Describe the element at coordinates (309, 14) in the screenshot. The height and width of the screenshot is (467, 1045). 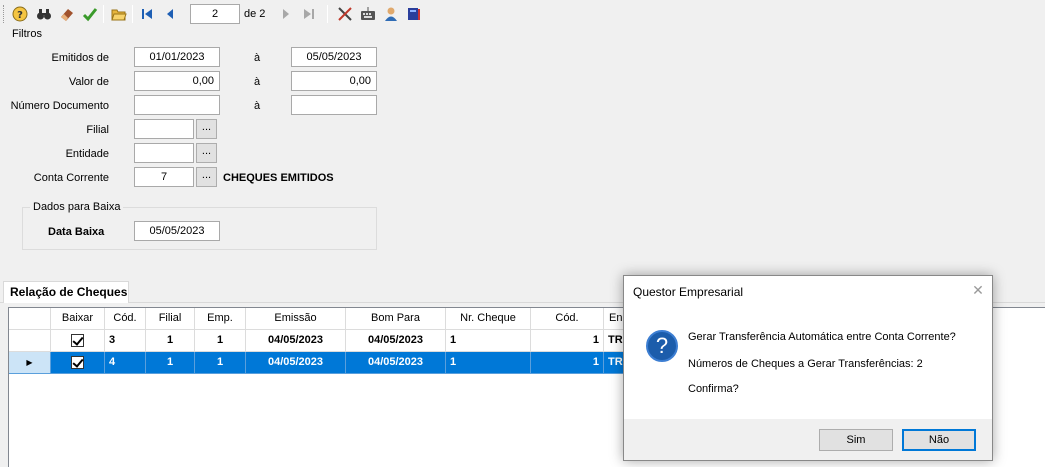
I see `last-record-icon` at that location.